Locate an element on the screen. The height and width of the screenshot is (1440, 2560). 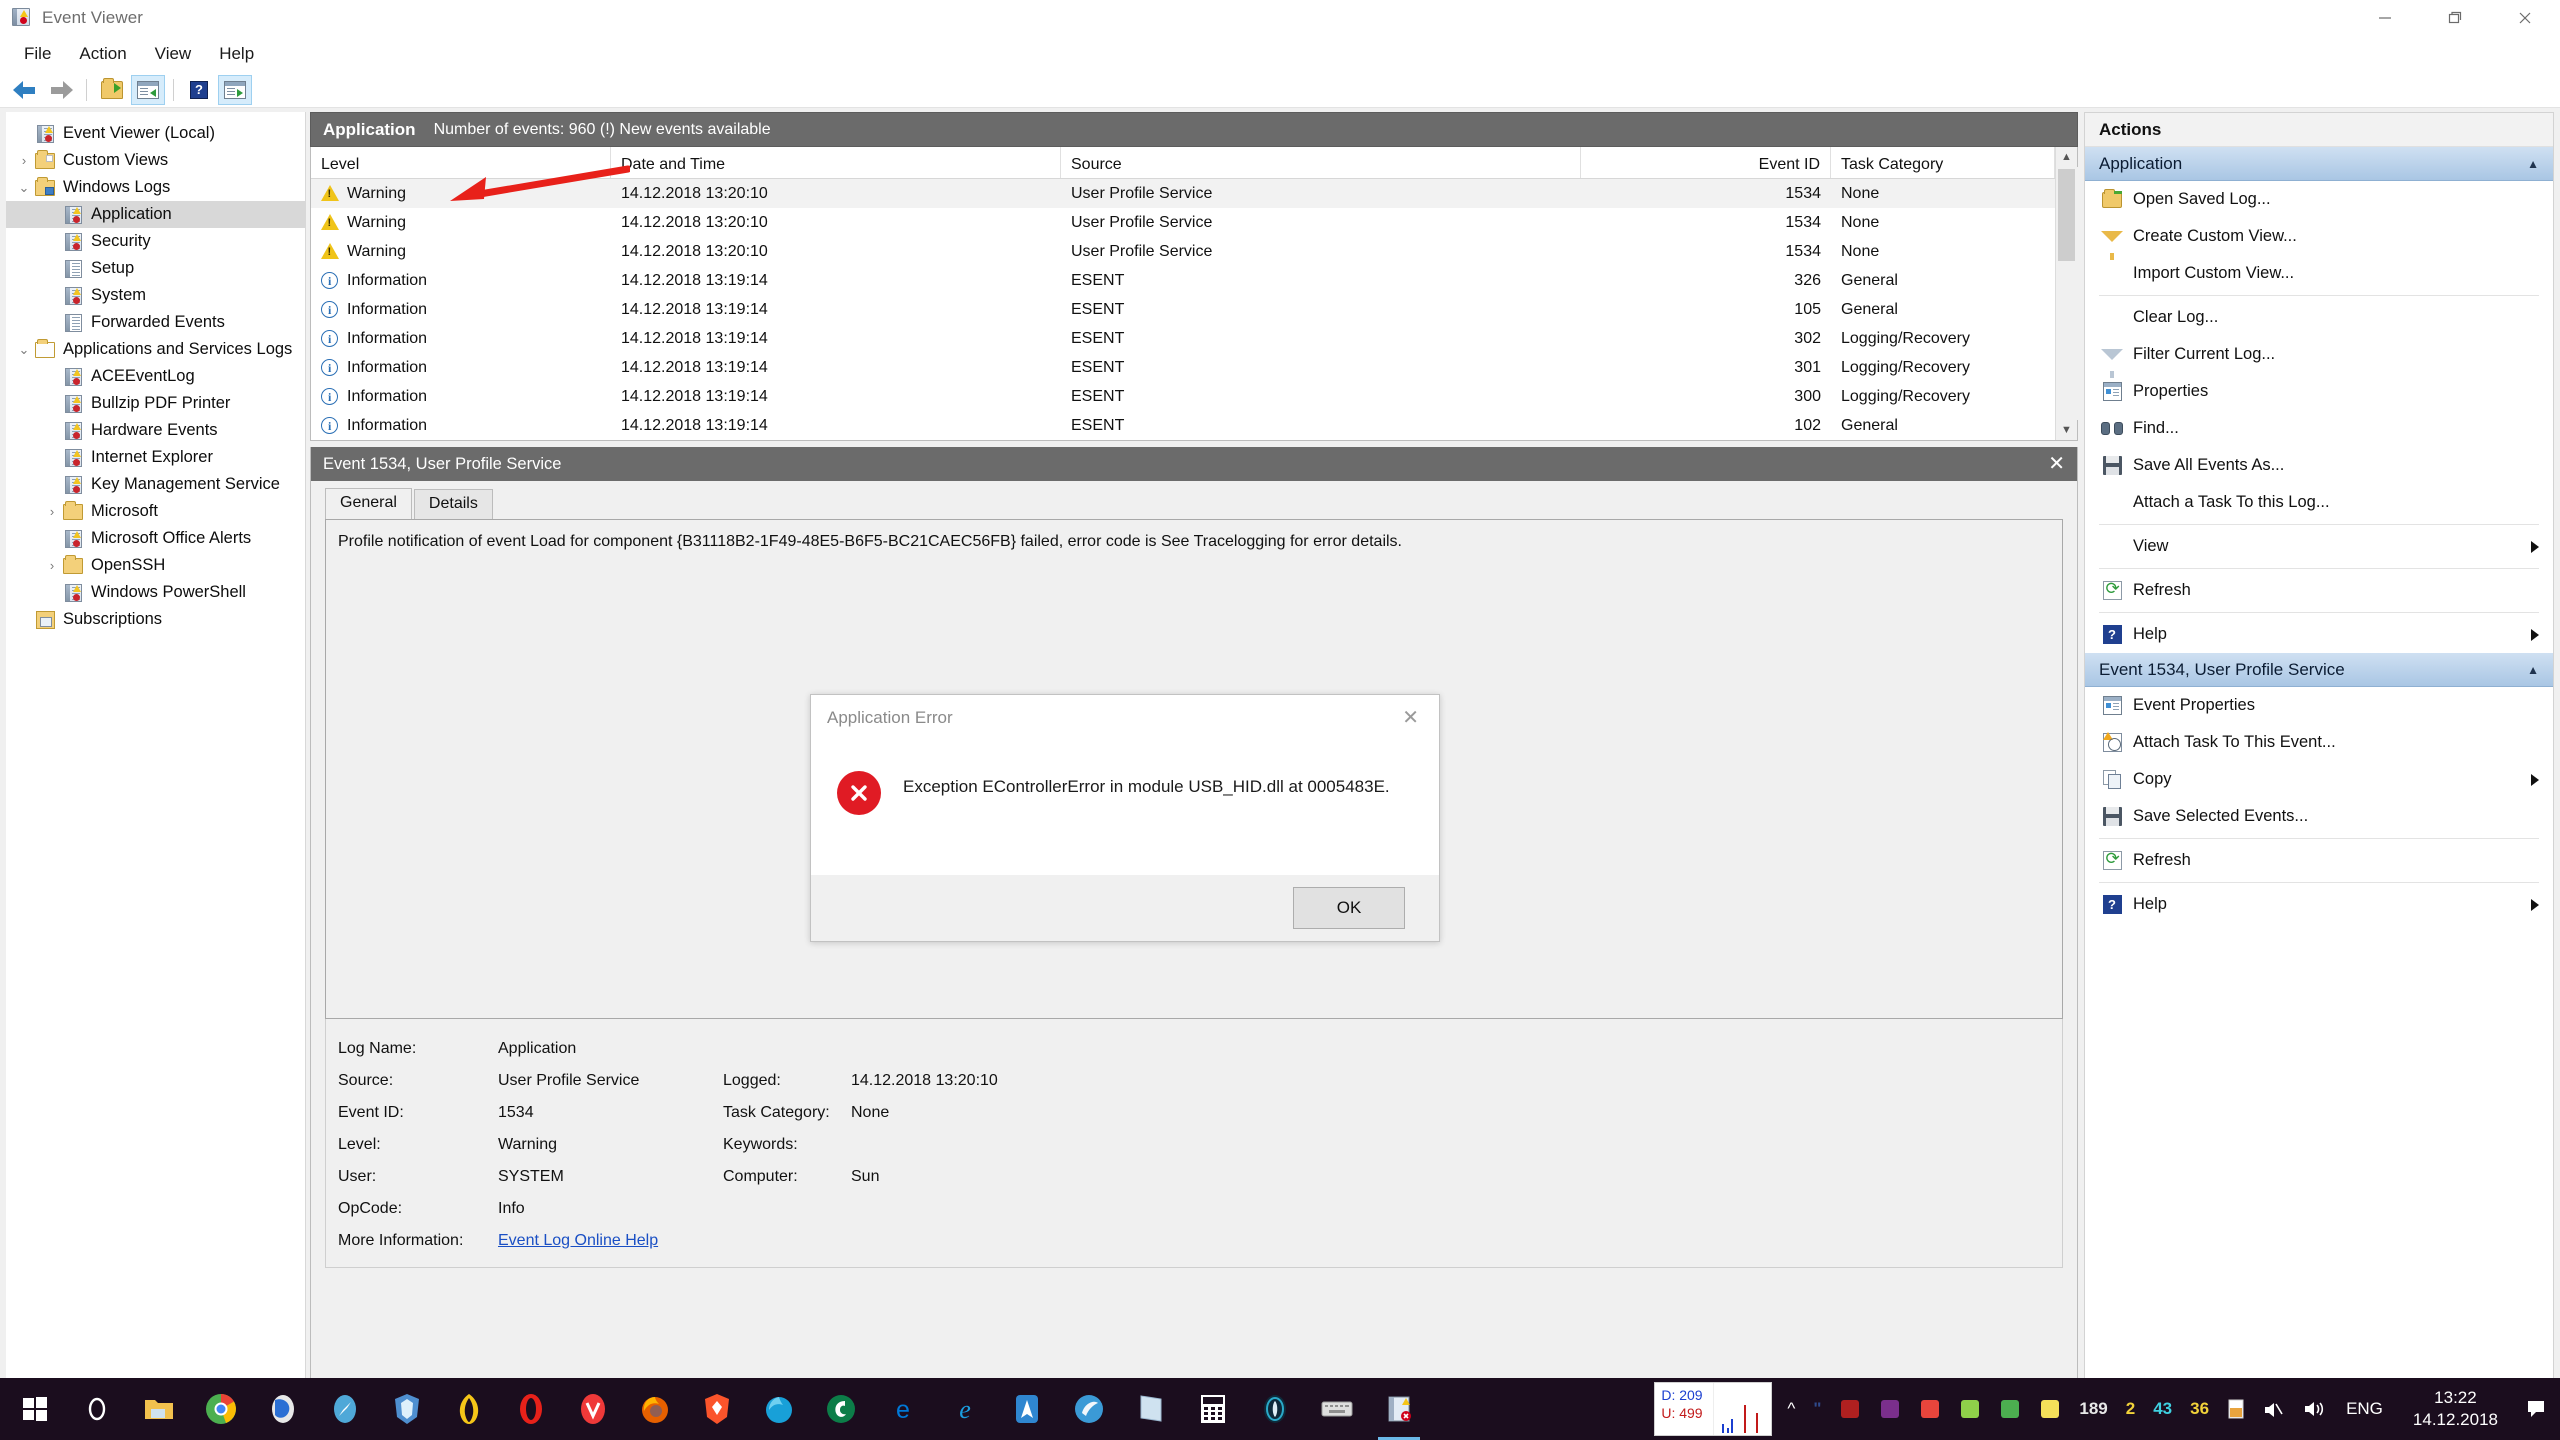
robot-tray-icon is located at coordinates (2010, 1409).